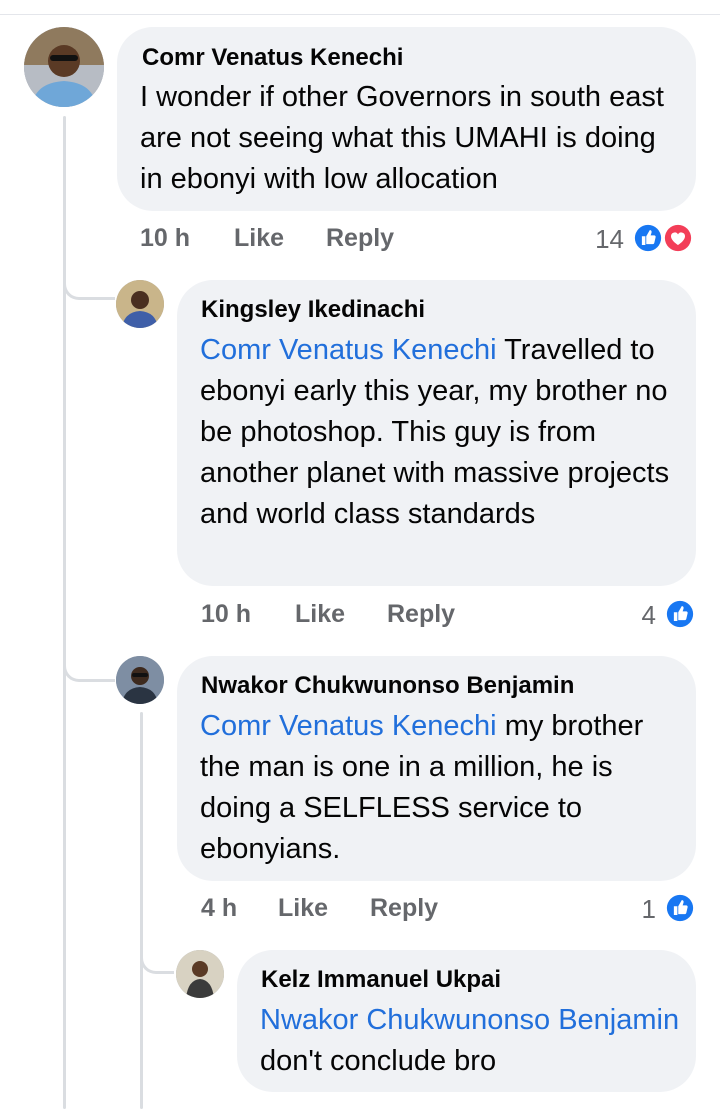 Image resolution: width=720 pixels, height=1109 pixels. What do you see at coordinates (648, 615) in the screenshot?
I see `reaction-count: 4` at bounding box center [648, 615].